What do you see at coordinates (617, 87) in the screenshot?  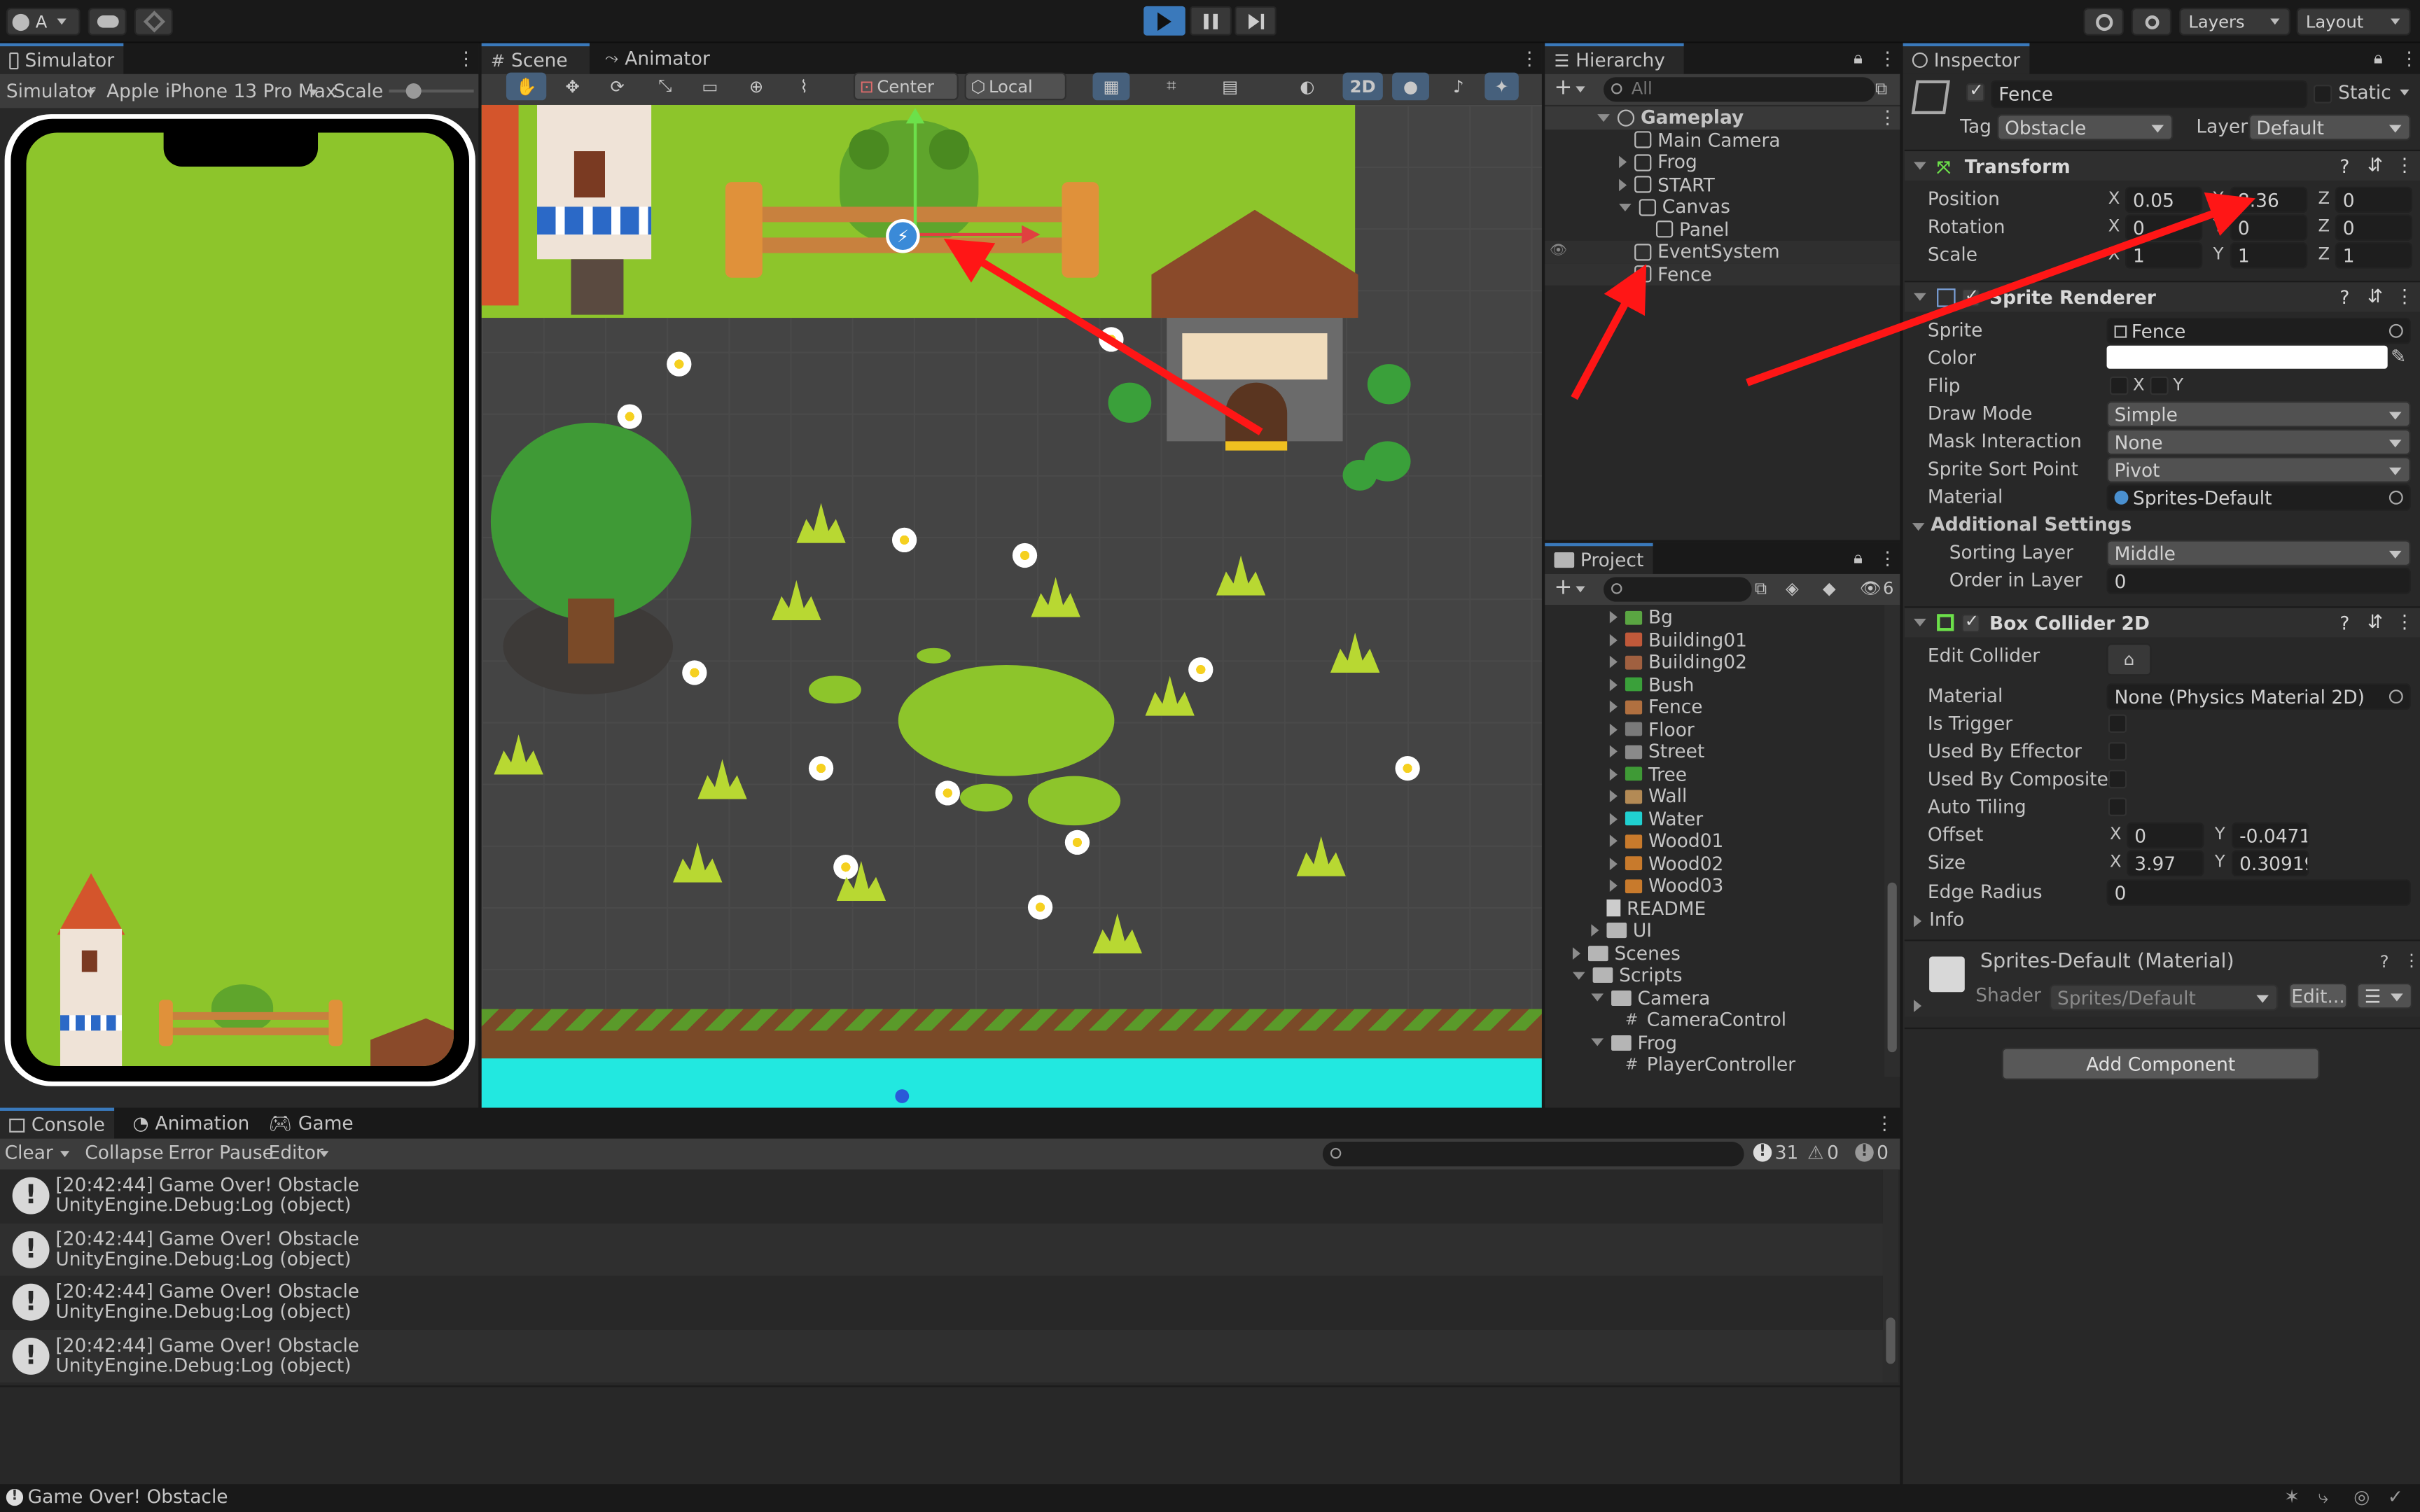 I see `rotate-tool-button: ⟳` at bounding box center [617, 87].